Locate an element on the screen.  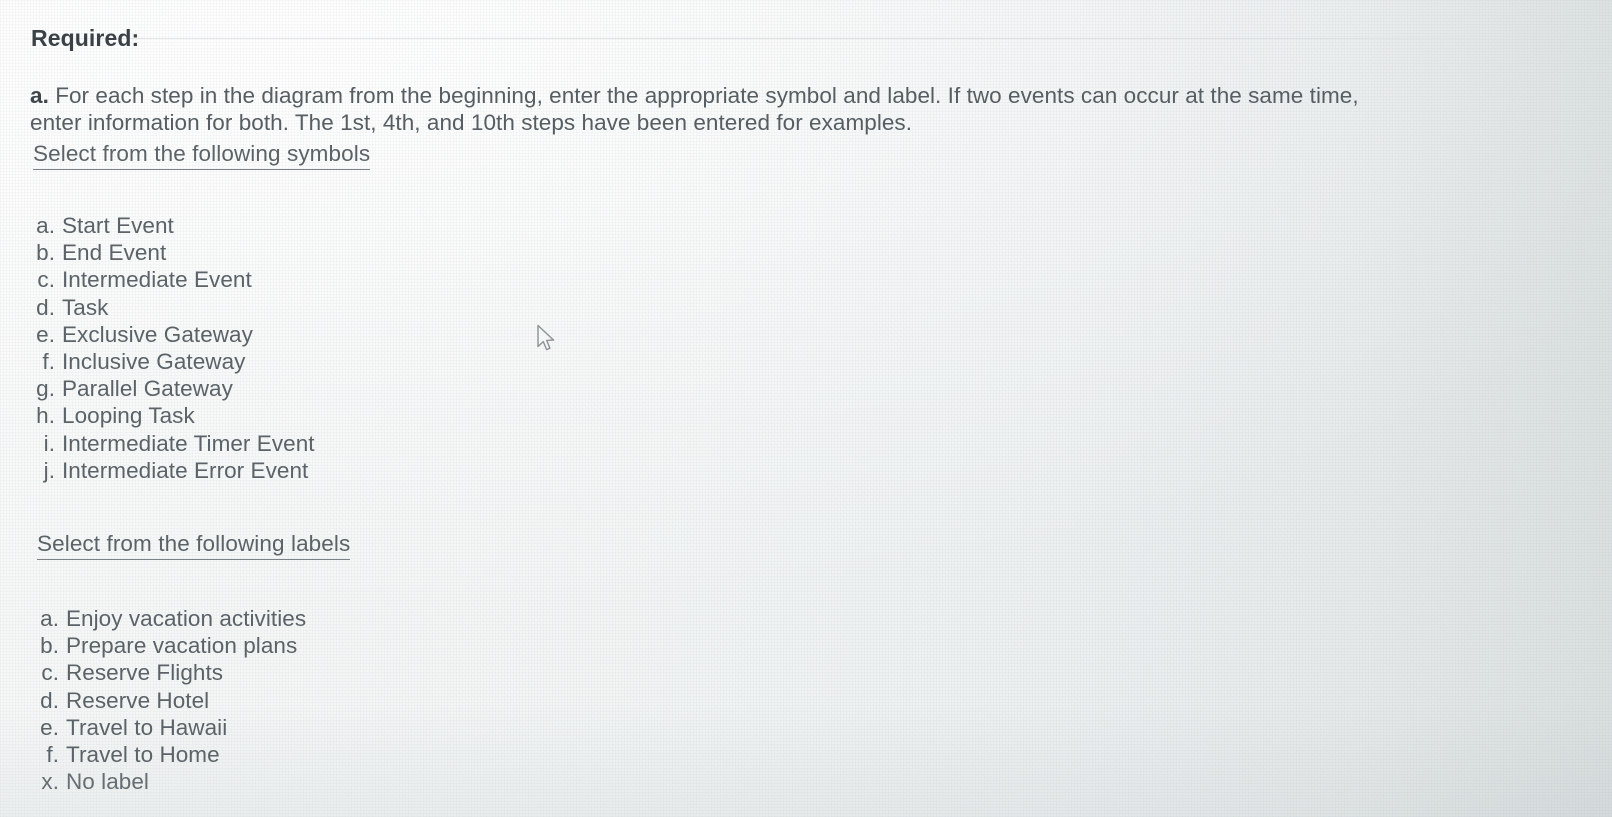
list-item: b. Prepare vacation plans is located at coordinates (171, 646).